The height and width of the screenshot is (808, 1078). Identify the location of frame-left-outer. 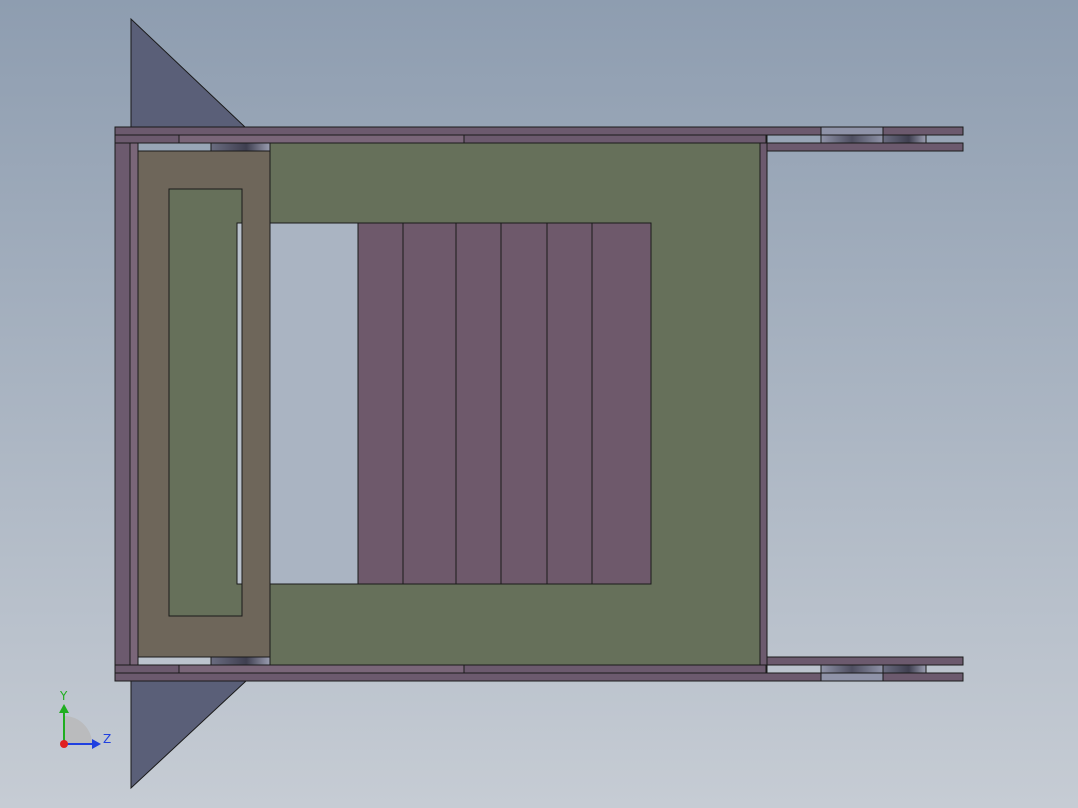
(122, 404).